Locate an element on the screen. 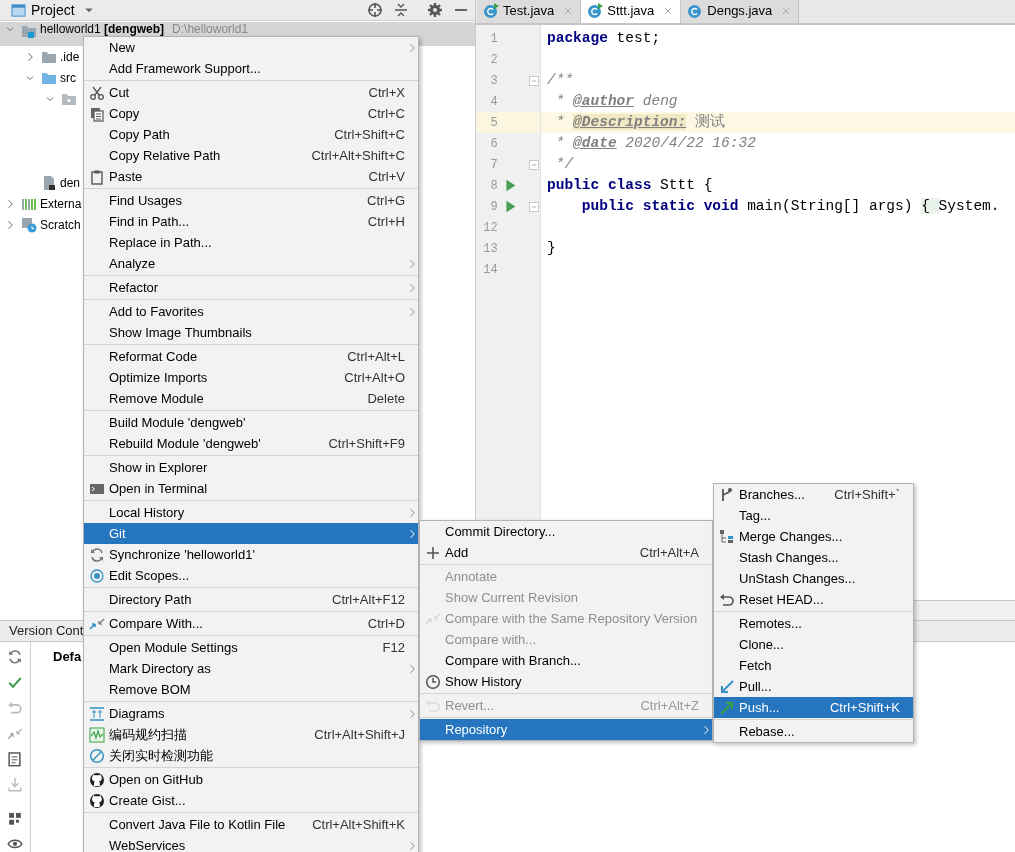 This screenshot has height=852, width=1015. code-line: public class Sttt { is located at coordinates (630, 185).